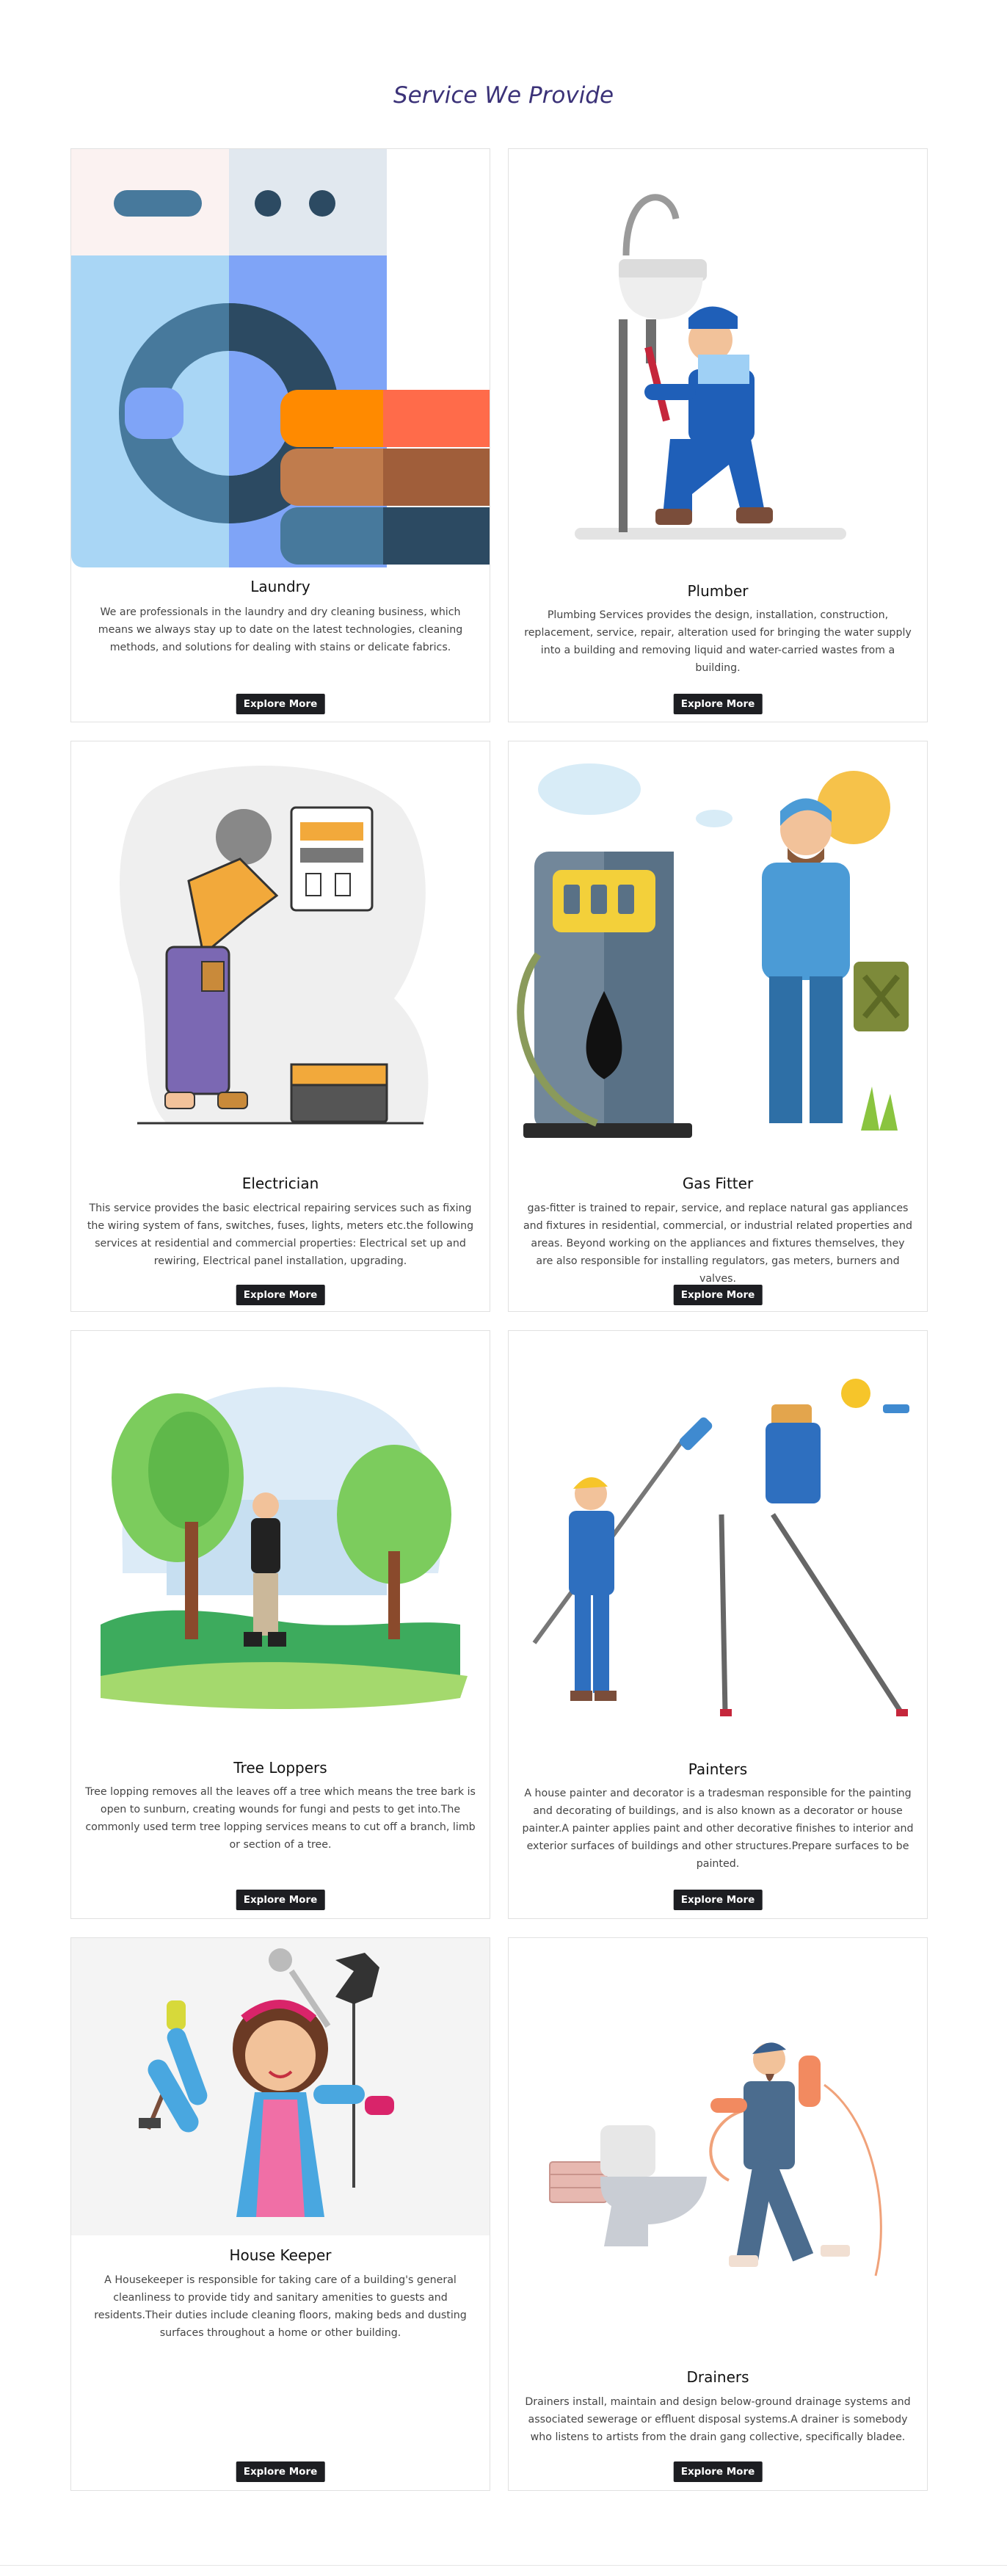  Describe the element at coordinates (503, 95) in the screenshot. I see `section-heading: Service We Provide` at that location.